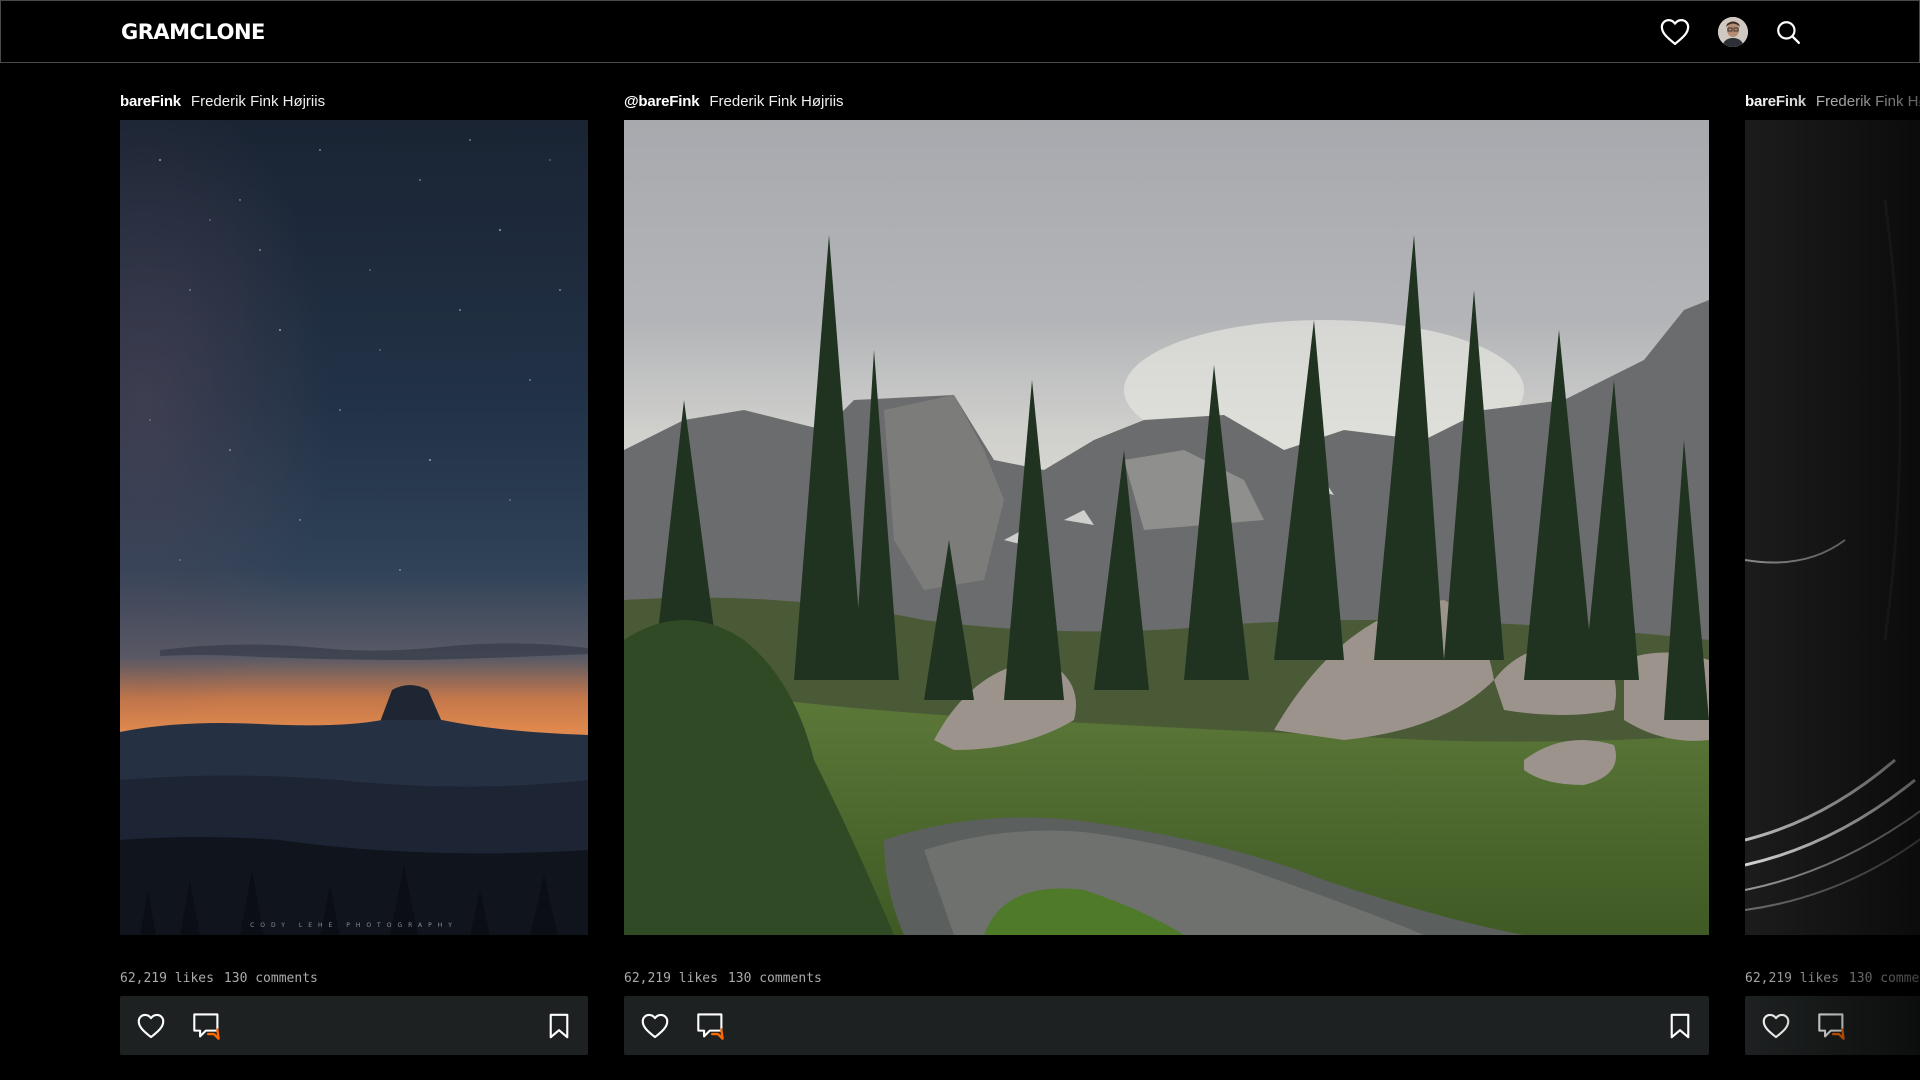 This screenshot has height=1080, width=1920. What do you see at coordinates (1166, 101) in the screenshot?
I see `post-header: @bareFink Frederik Fink Højriis` at bounding box center [1166, 101].